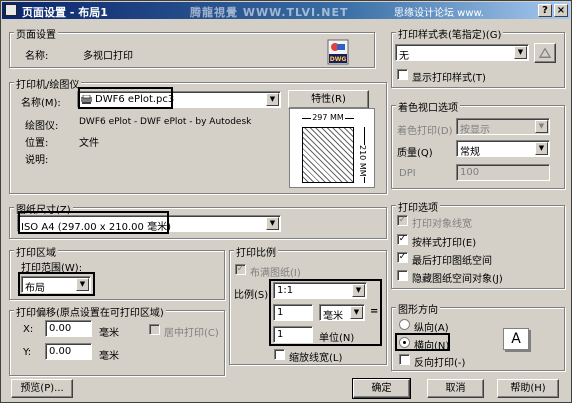  What do you see at coordinates (402, 239) in the screenshot?
I see `plot-with-styles-box: ✓` at bounding box center [402, 239].